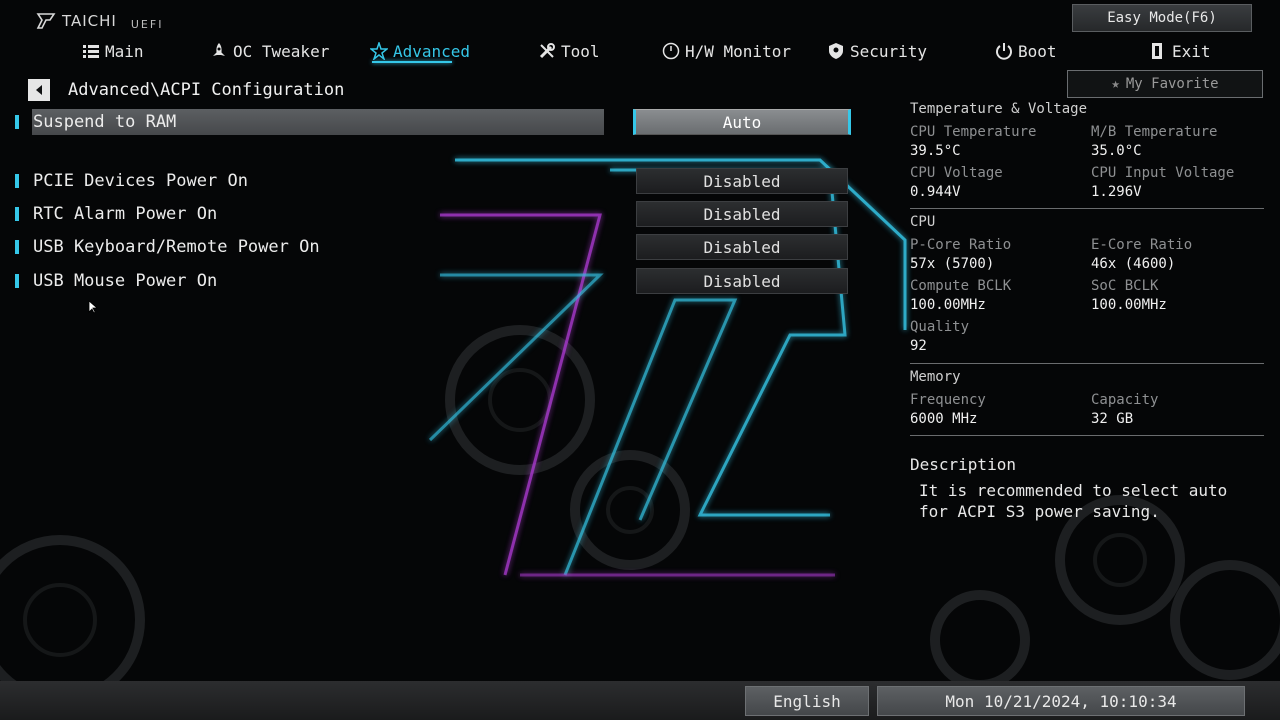 The height and width of the screenshot is (720, 1280). What do you see at coordinates (1115, 84) in the screenshot?
I see `star-icon: ★` at bounding box center [1115, 84].